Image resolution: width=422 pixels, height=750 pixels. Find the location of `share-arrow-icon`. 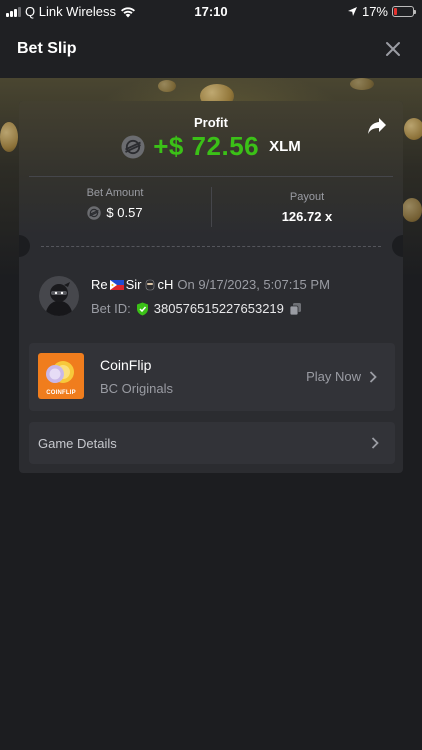

share-arrow-icon is located at coordinates (377, 126).